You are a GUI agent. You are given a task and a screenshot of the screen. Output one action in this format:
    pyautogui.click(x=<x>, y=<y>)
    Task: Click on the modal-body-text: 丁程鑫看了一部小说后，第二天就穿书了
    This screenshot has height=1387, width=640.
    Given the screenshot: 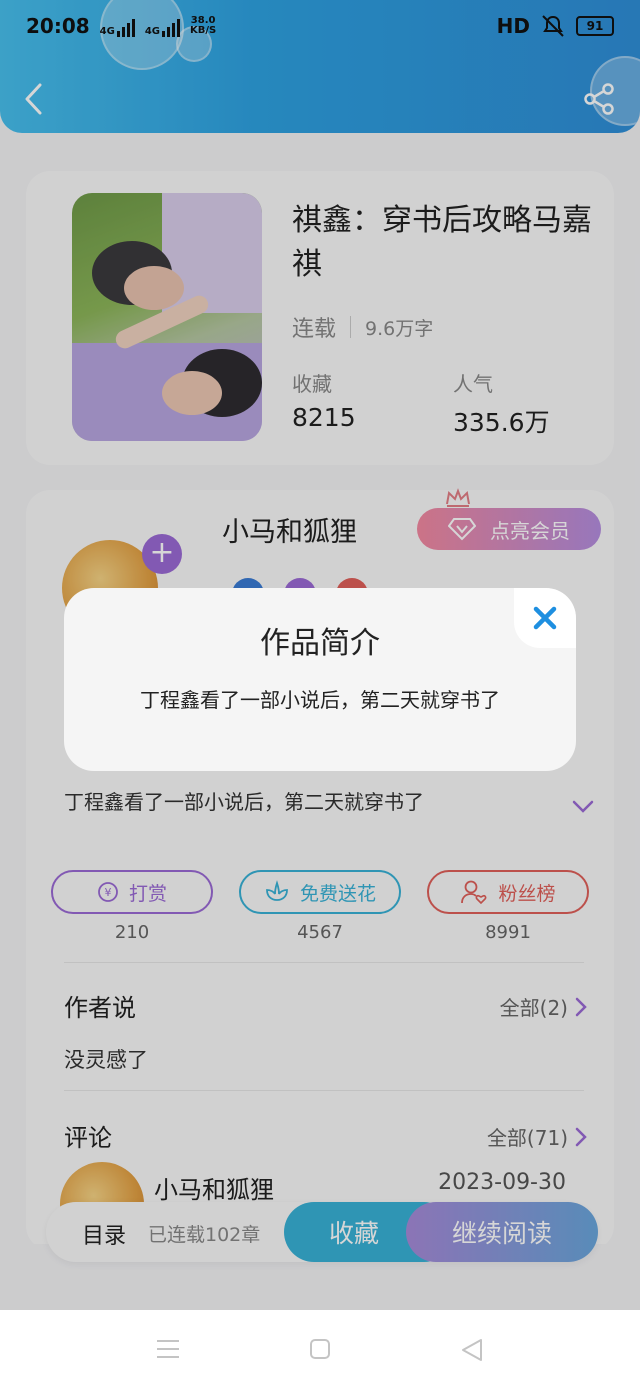 What is the action you would take?
    pyautogui.click(x=320, y=700)
    